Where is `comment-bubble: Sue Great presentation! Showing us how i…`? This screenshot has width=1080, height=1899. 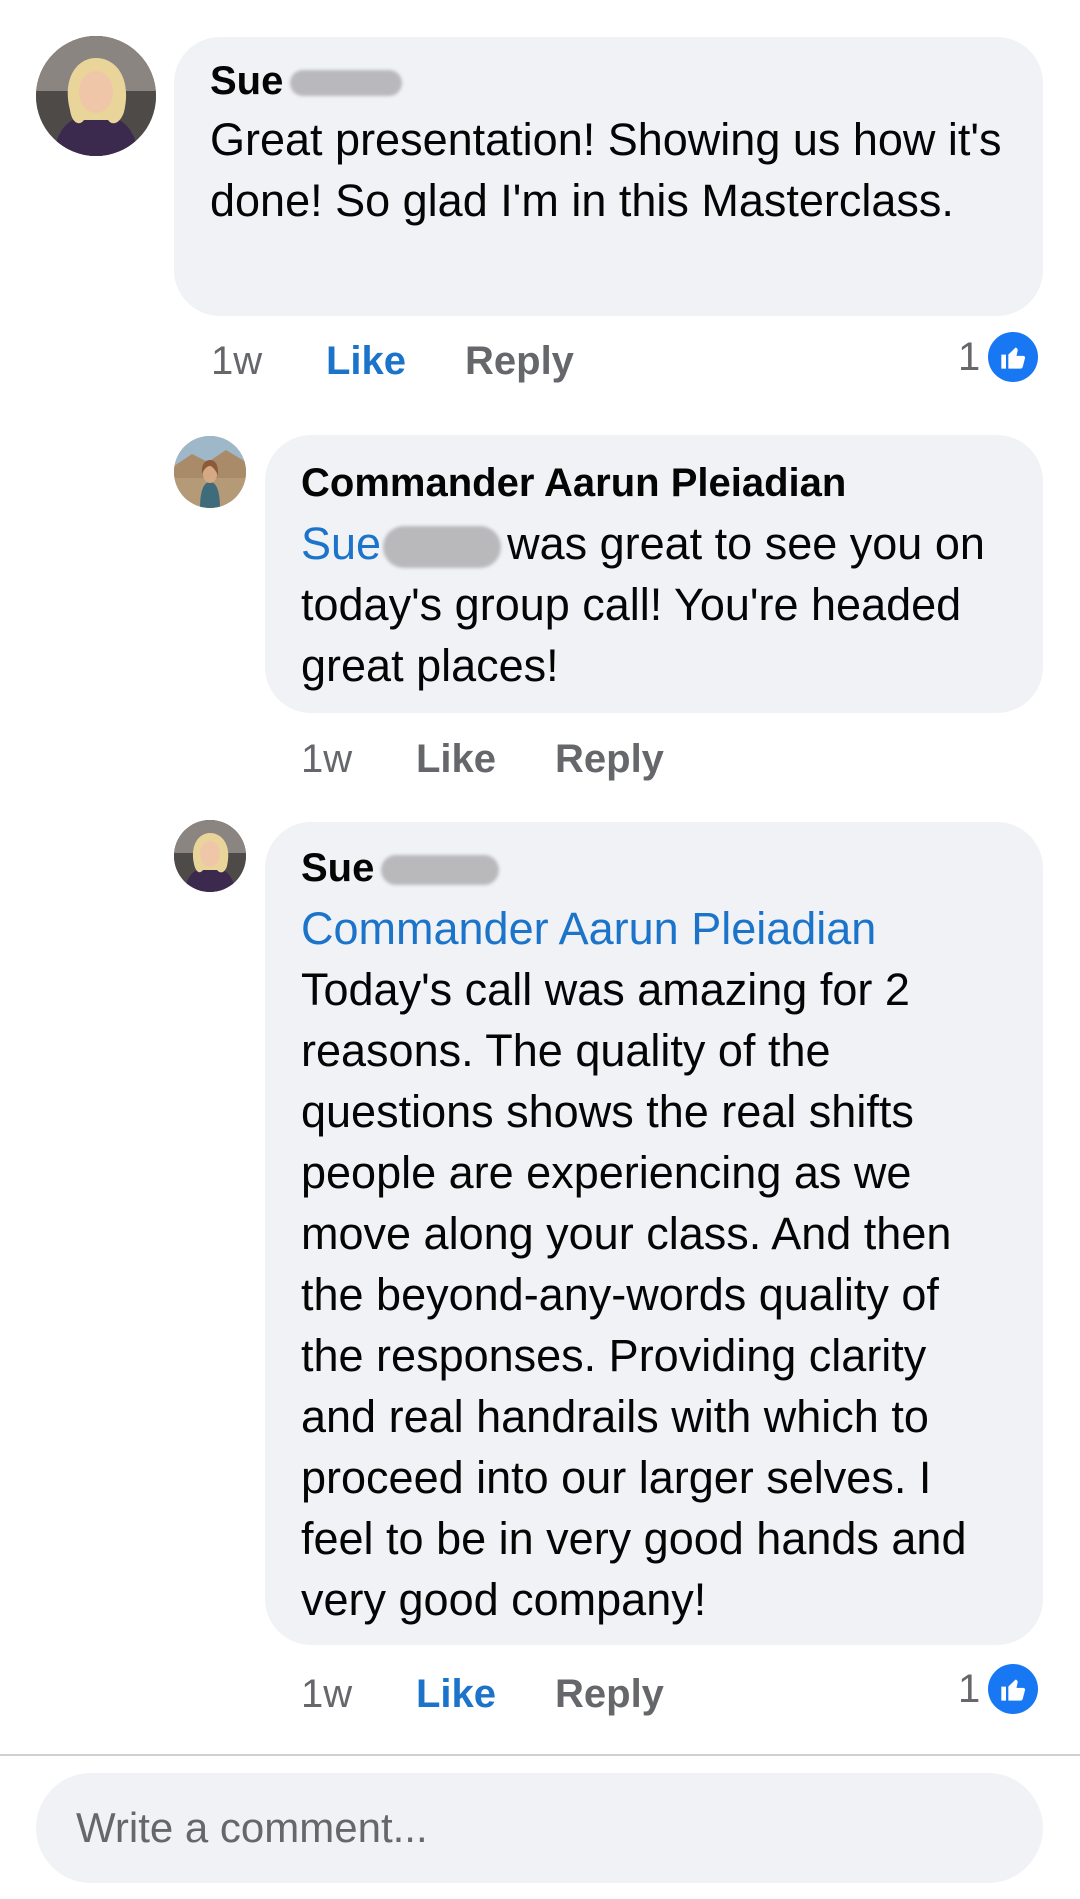 comment-bubble: Sue Great presentation! Showing us how i… is located at coordinates (608, 176).